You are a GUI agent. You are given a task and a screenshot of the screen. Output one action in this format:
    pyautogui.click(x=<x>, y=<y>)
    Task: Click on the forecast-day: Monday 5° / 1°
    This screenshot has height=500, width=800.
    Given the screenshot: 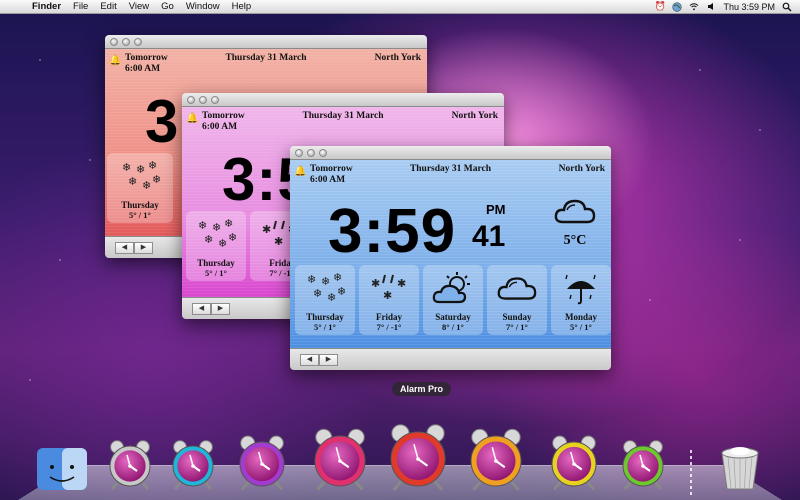 What is the action you would take?
    pyautogui.click(x=581, y=300)
    